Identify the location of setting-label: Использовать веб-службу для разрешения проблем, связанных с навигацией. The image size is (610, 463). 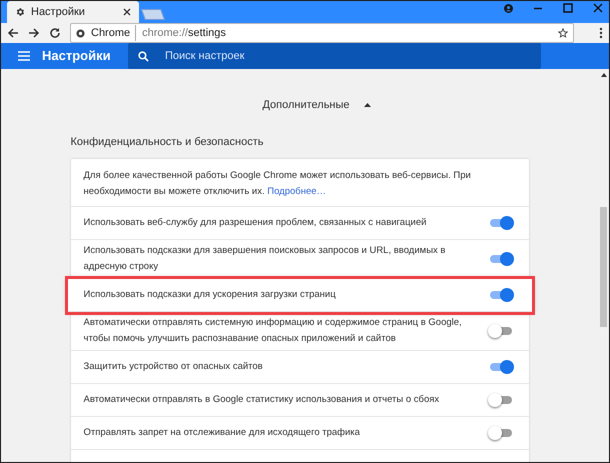
(256, 223).